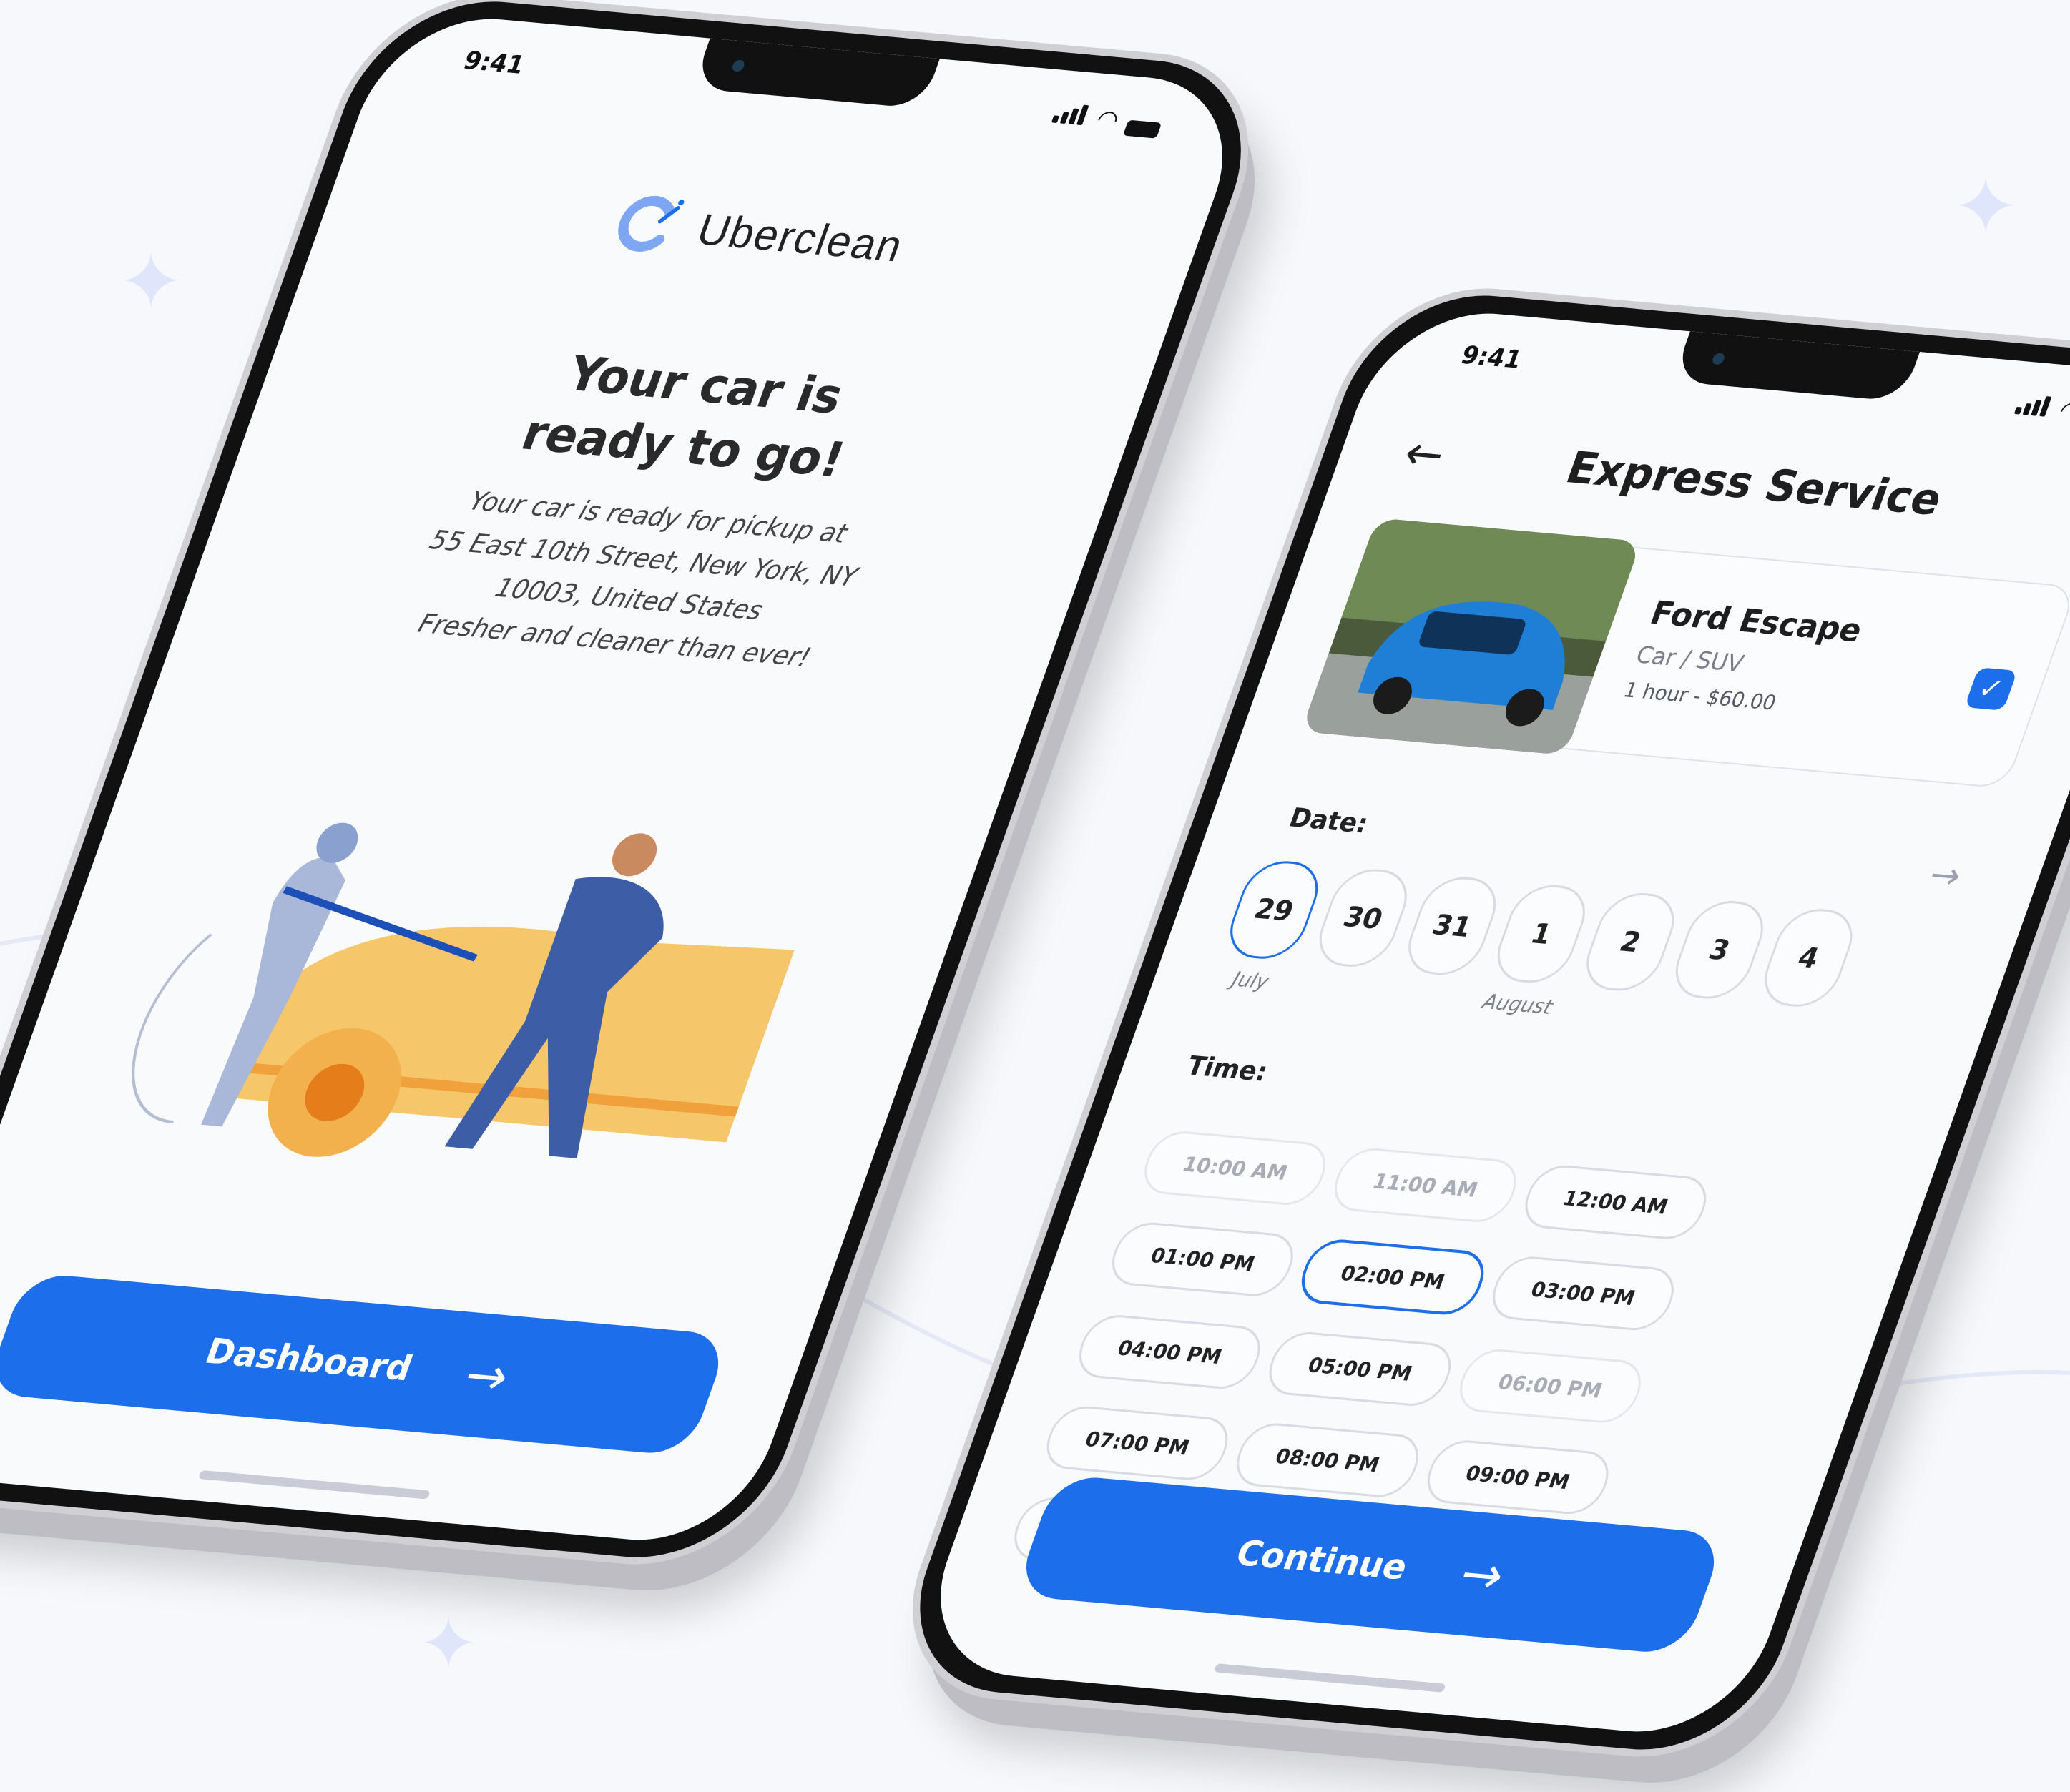 The image size is (2070, 1792). Describe the element at coordinates (1203, 1259) in the screenshot. I see `time-slot: 01:00 PM` at that location.